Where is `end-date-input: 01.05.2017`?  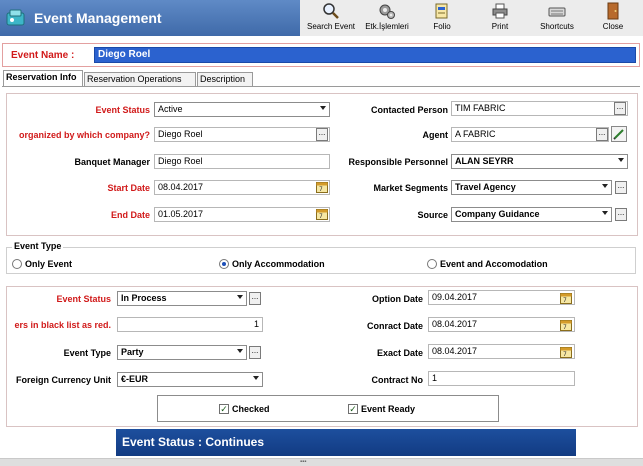
end-date-input: 01.05.2017 is located at coordinates (242, 214).